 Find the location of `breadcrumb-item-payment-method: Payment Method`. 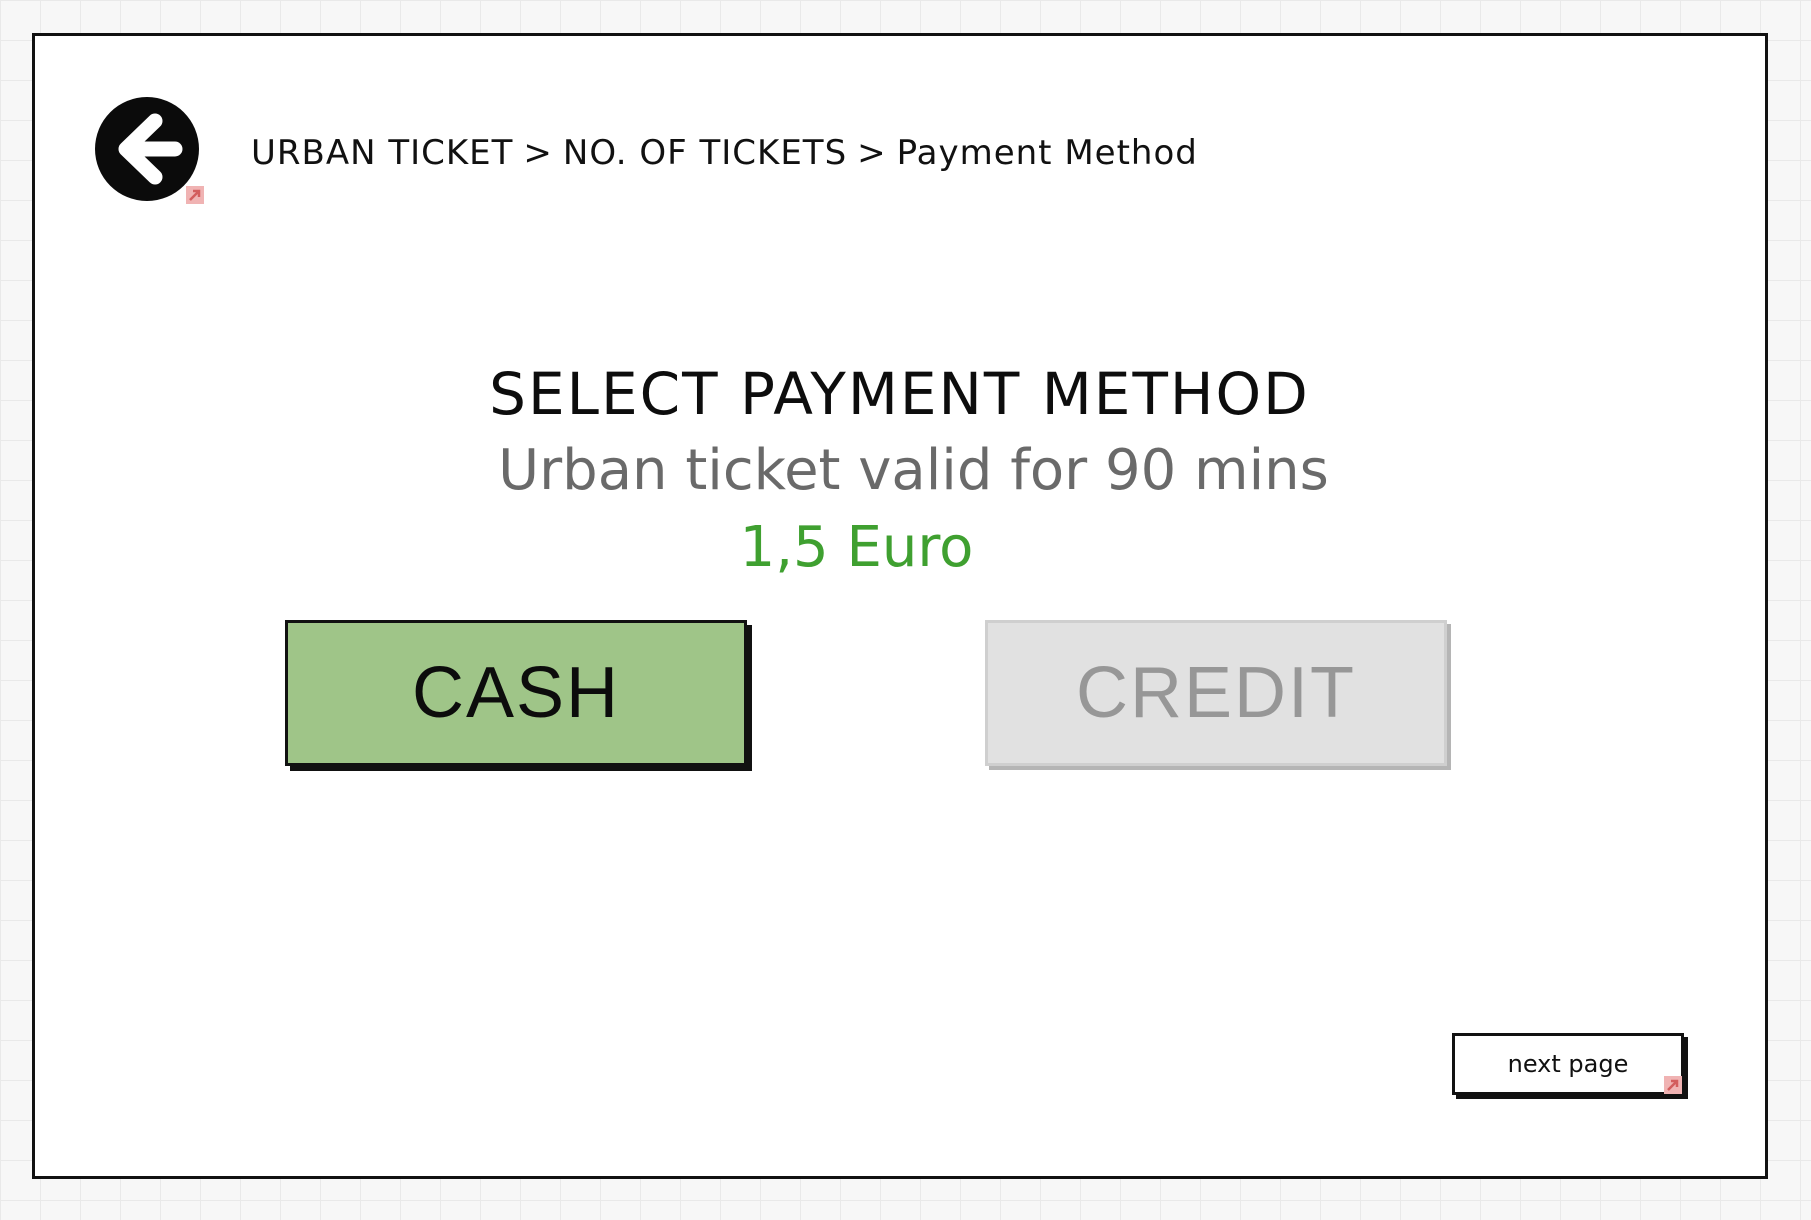

breadcrumb-item-payment-method: Payment Method is located at coordinates (1047, 153).